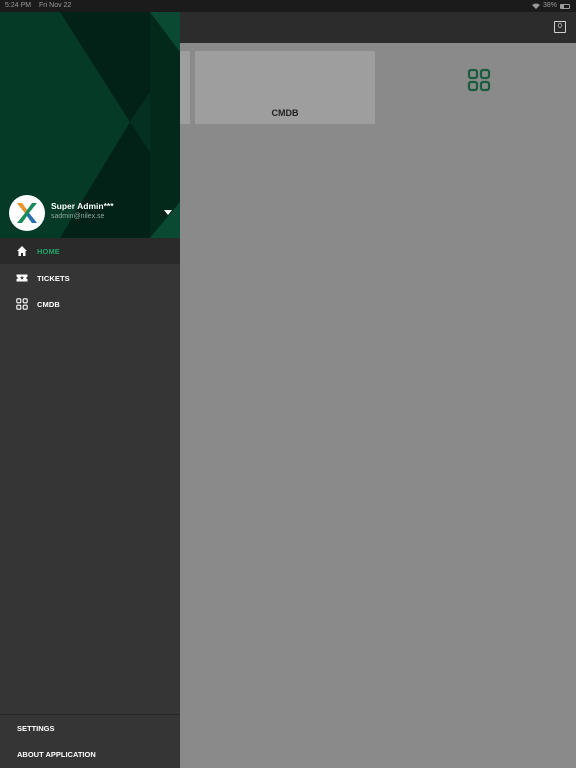 This screenshot has height=768, width=576. What do you see at coordinates (285, 113) in the screenshot?
I see `module-card-label: CMDB` at bounding box center [285, 113].